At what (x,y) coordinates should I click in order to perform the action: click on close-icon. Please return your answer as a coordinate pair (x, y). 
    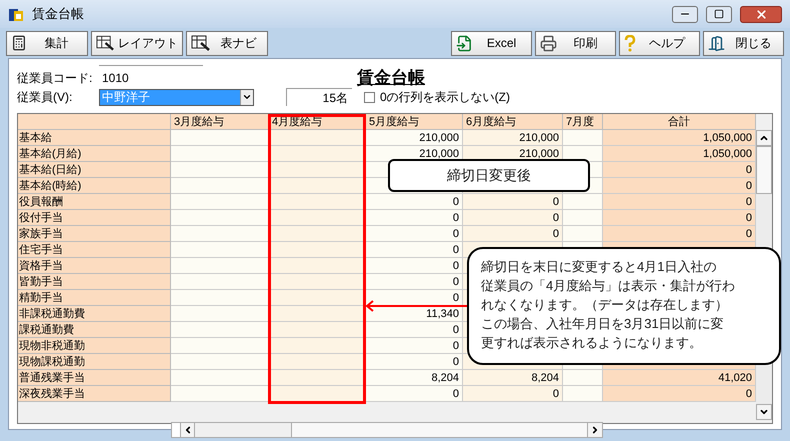
    Looking at the image, I should click on (761, 14).